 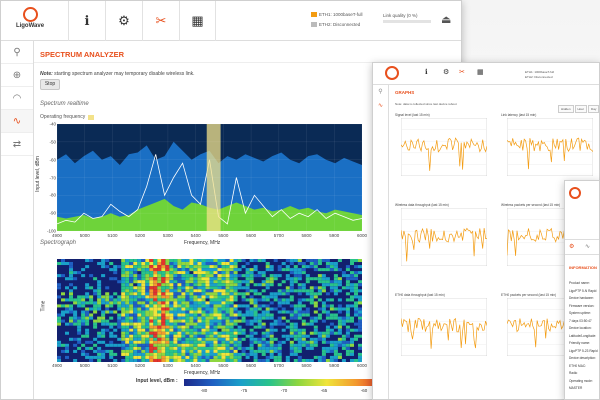 What do you see at coordinates (17, 98) in the screenshot?
I see `sidebar-item-speed: ◠` at bounding box center [17, 98].